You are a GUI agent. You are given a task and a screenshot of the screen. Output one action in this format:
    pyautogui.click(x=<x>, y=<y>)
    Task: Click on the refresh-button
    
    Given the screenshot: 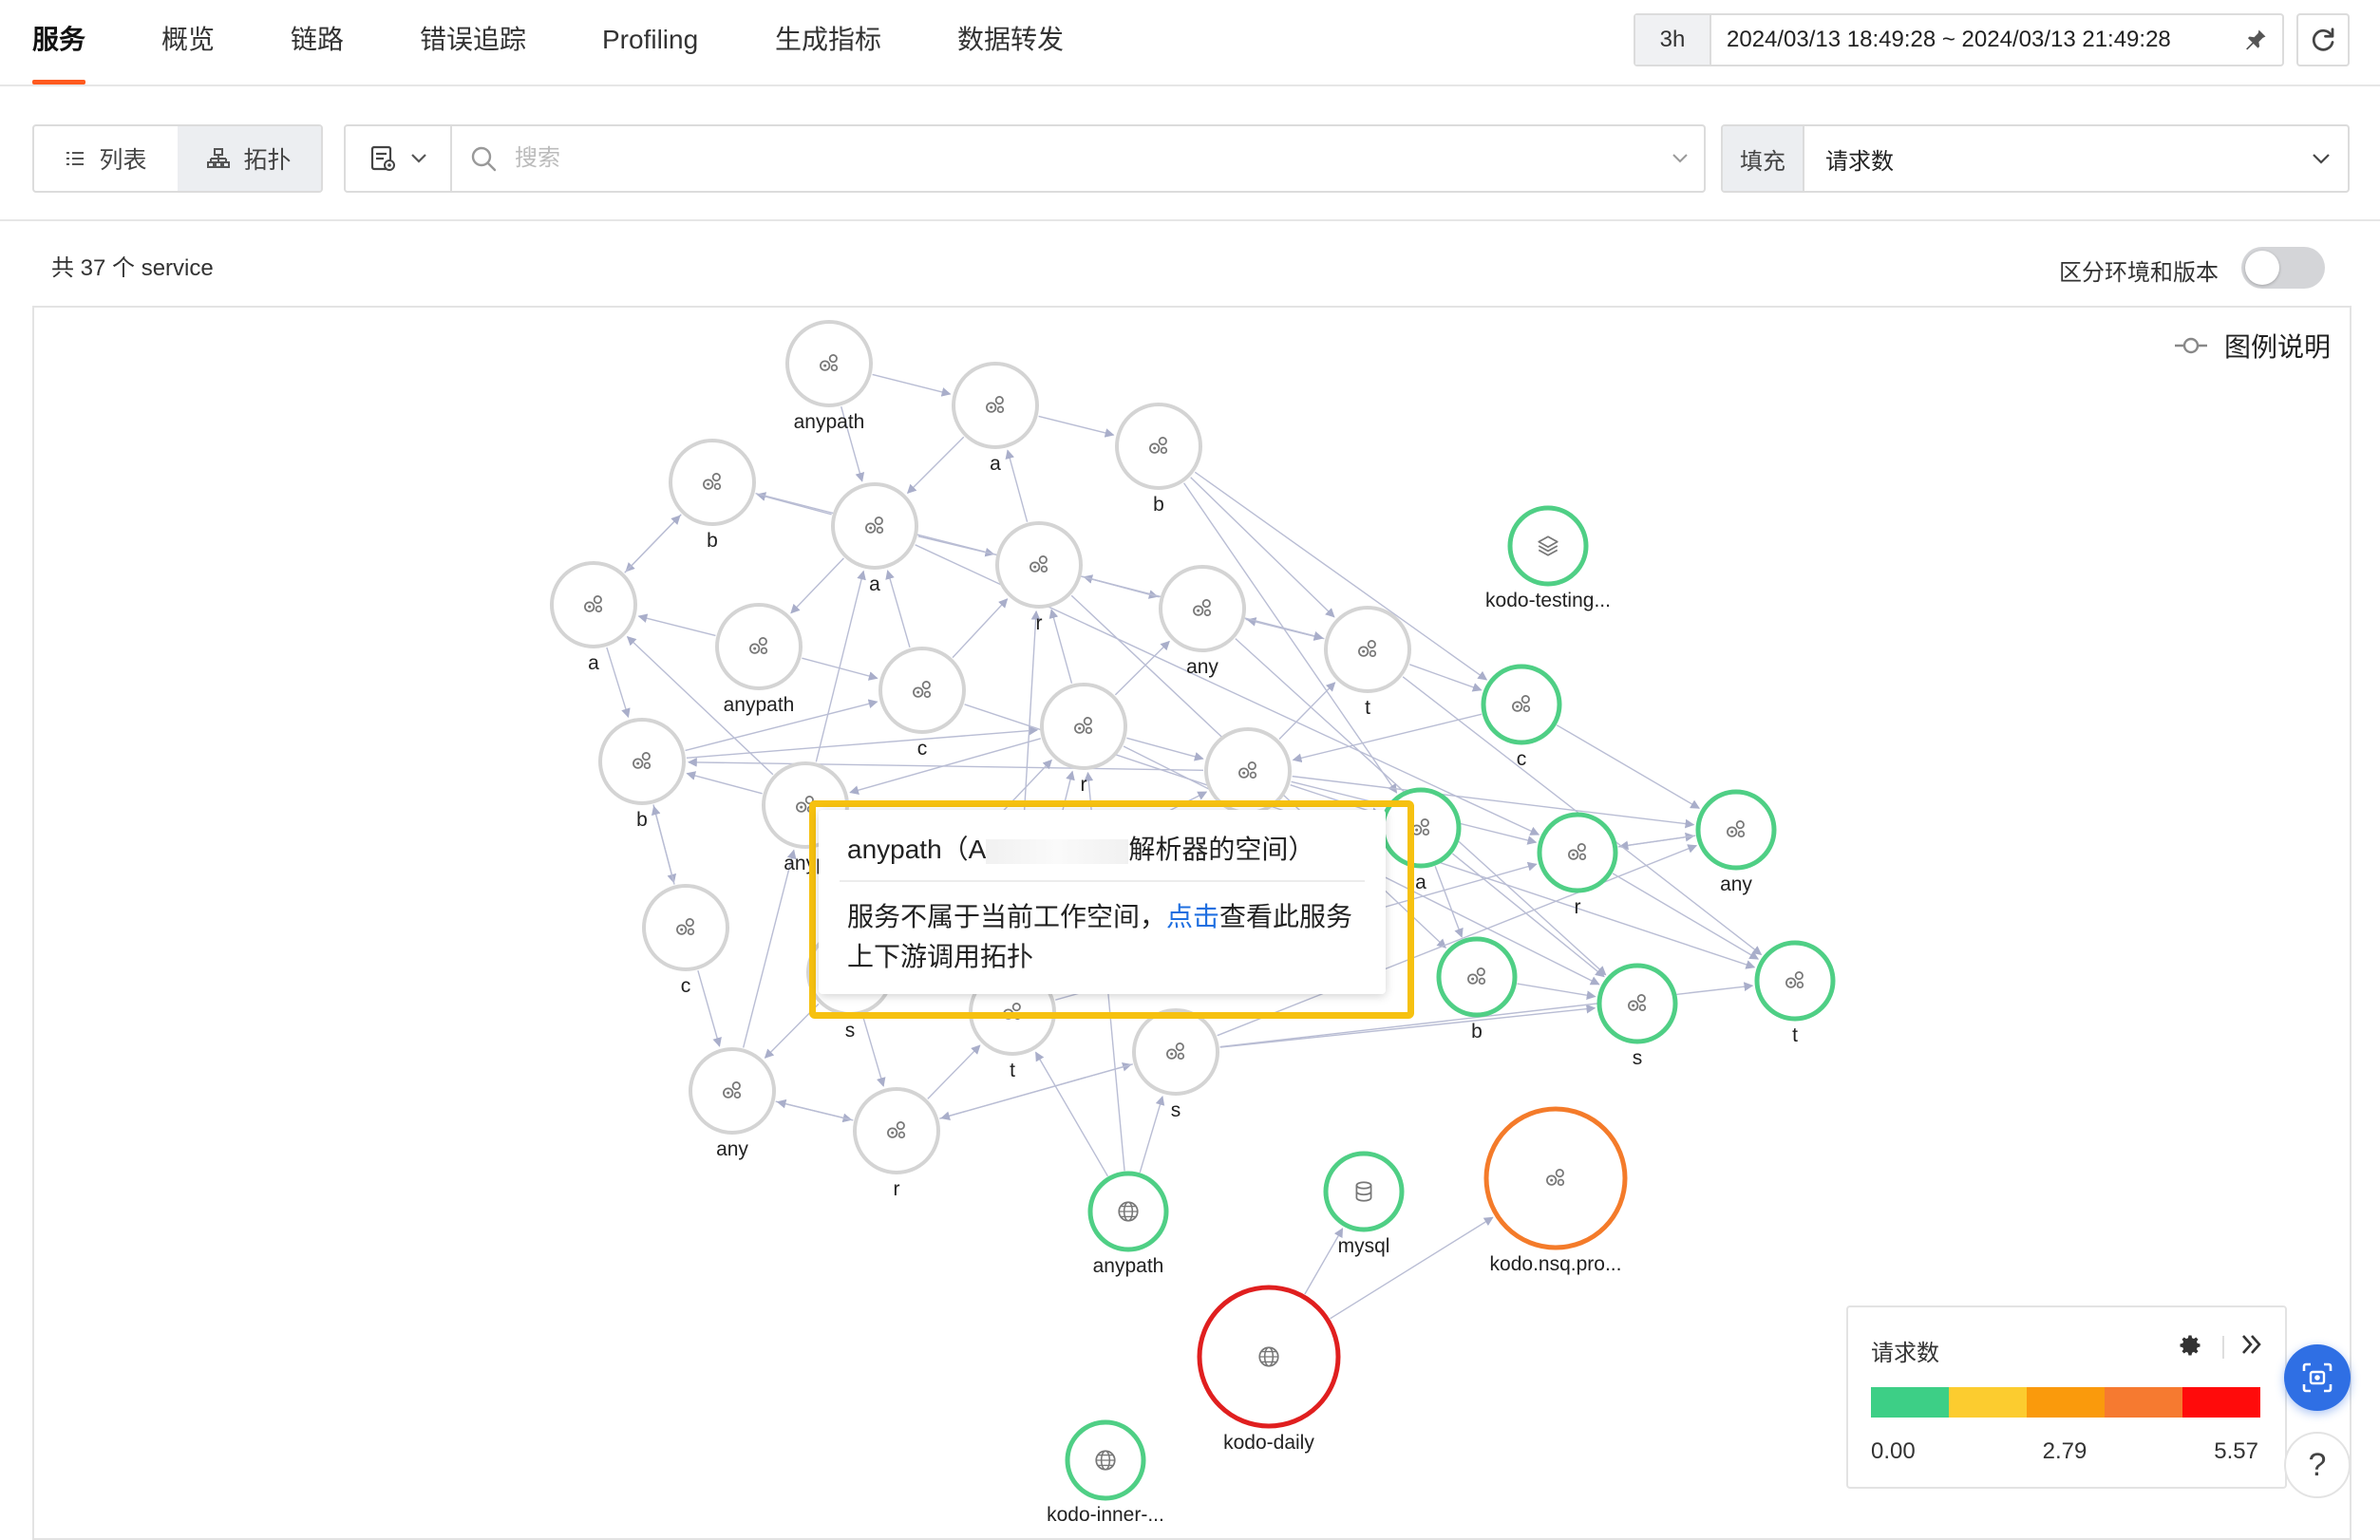 What is the action you would take?
    pyautogui.click(x=2323, y=40)
    